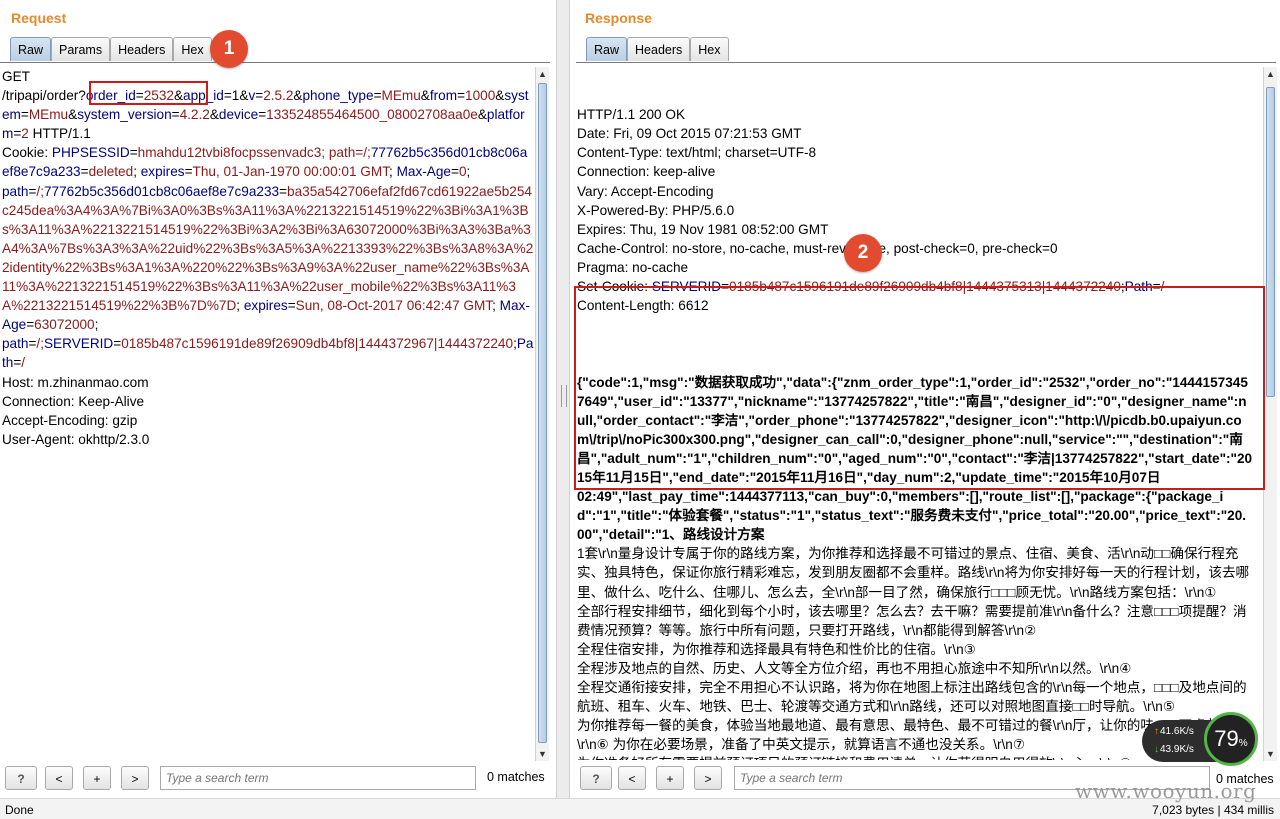 This screenshot has width=1280, height=819. What do you see at coordinates (31, 49) in the screenshot?
I see `request-tab-raw: Raw` at bounding box center [31, 49].